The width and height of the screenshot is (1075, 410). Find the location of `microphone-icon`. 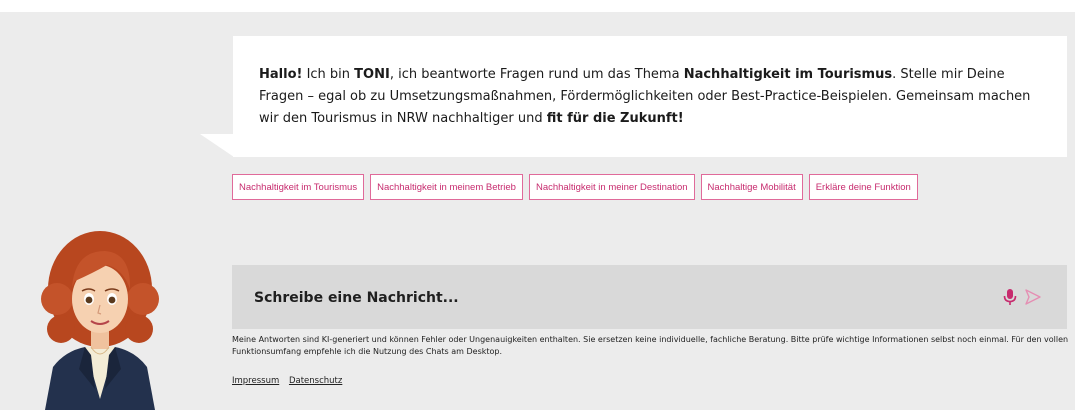

microphone-icon is located at coordinates (1010, 297).